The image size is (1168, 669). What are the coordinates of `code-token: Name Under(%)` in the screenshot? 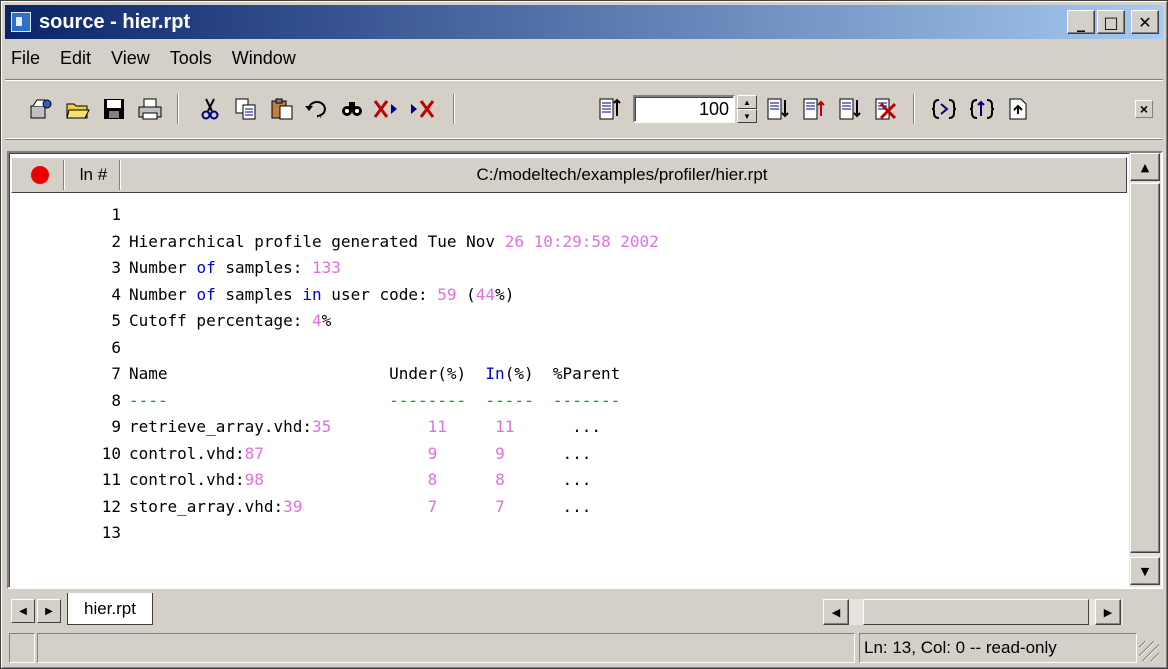 It's located at (307, 373).